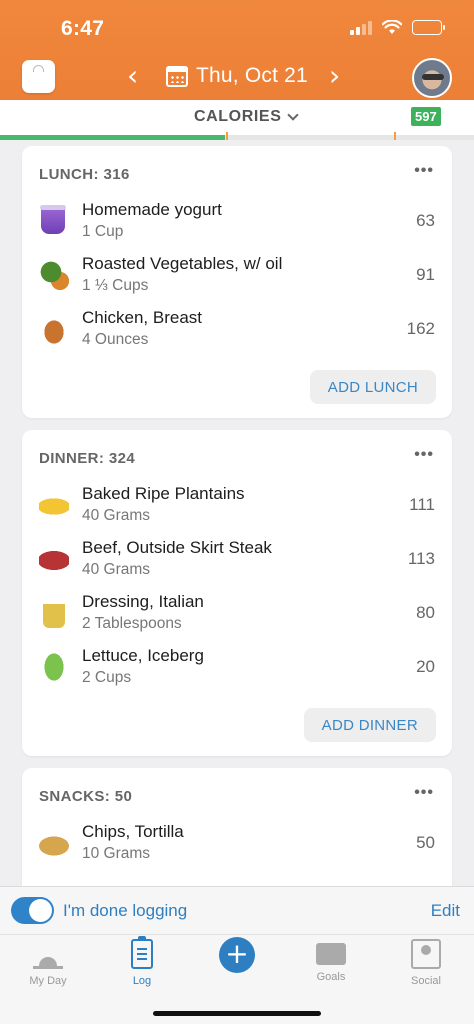 This screenshot has width=474, height=1024. What do you see at coordinates (334, 76) in the screenshot?
I see `next-day-button: ›` at bounding box center [334, 76].